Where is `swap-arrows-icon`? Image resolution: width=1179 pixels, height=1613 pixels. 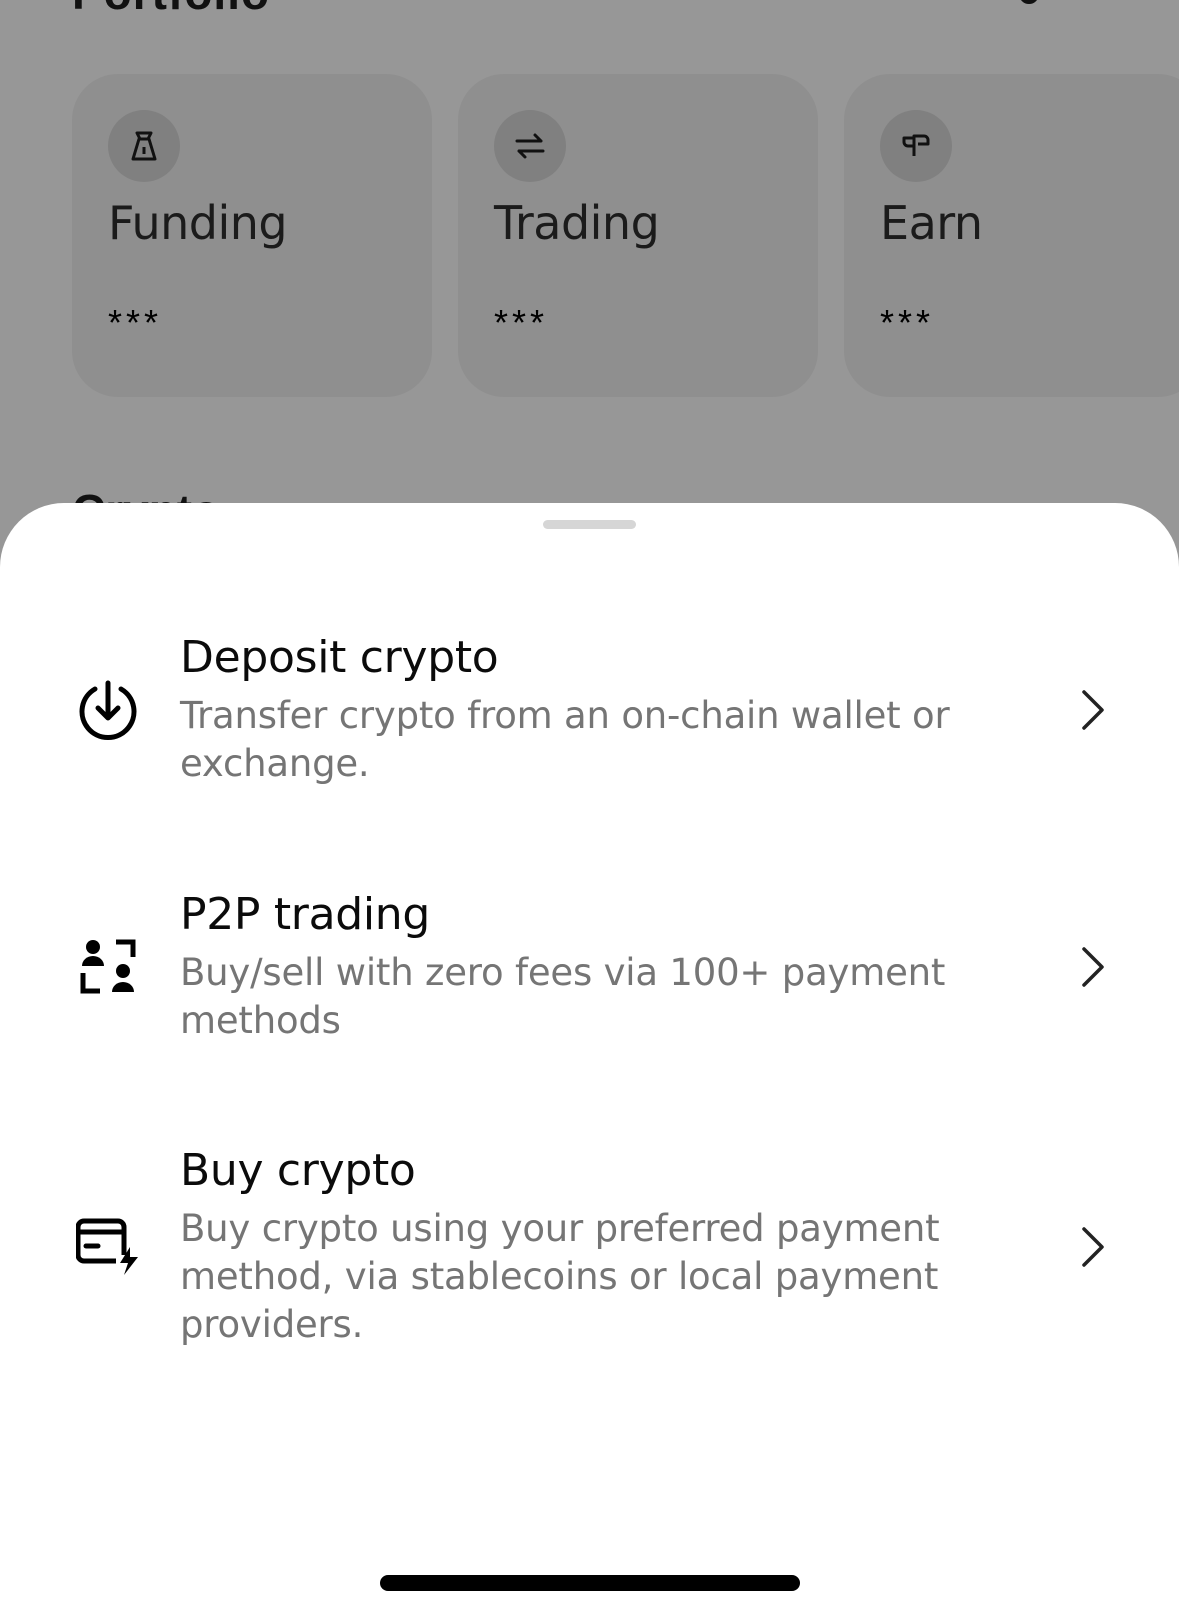 swap-arrows-icon is located at coordinates (530, 146).